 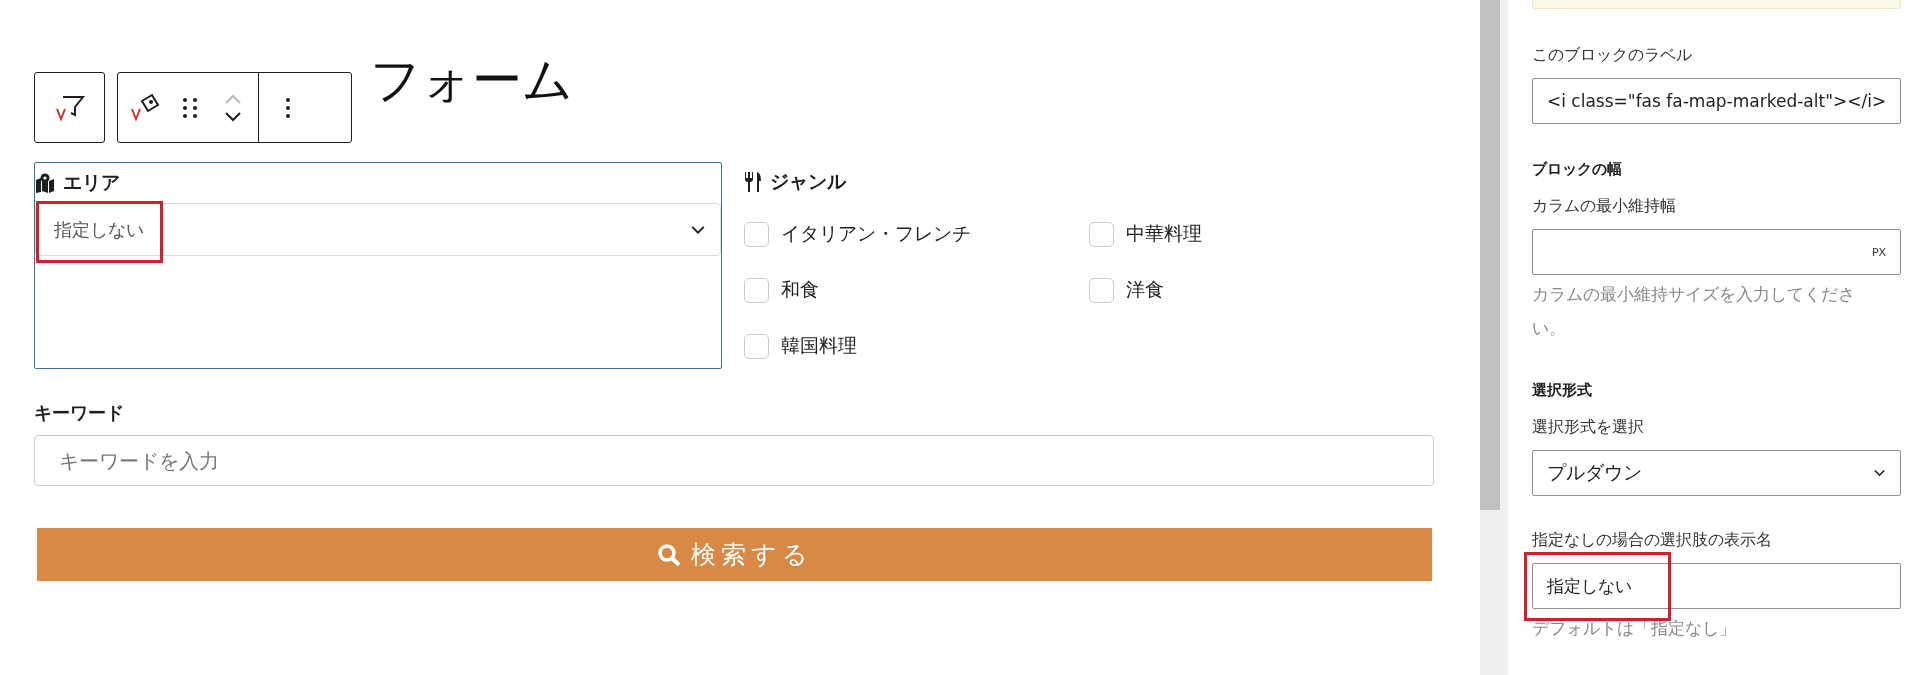 I want to click on block-type-button, so click(x=69, y=107).